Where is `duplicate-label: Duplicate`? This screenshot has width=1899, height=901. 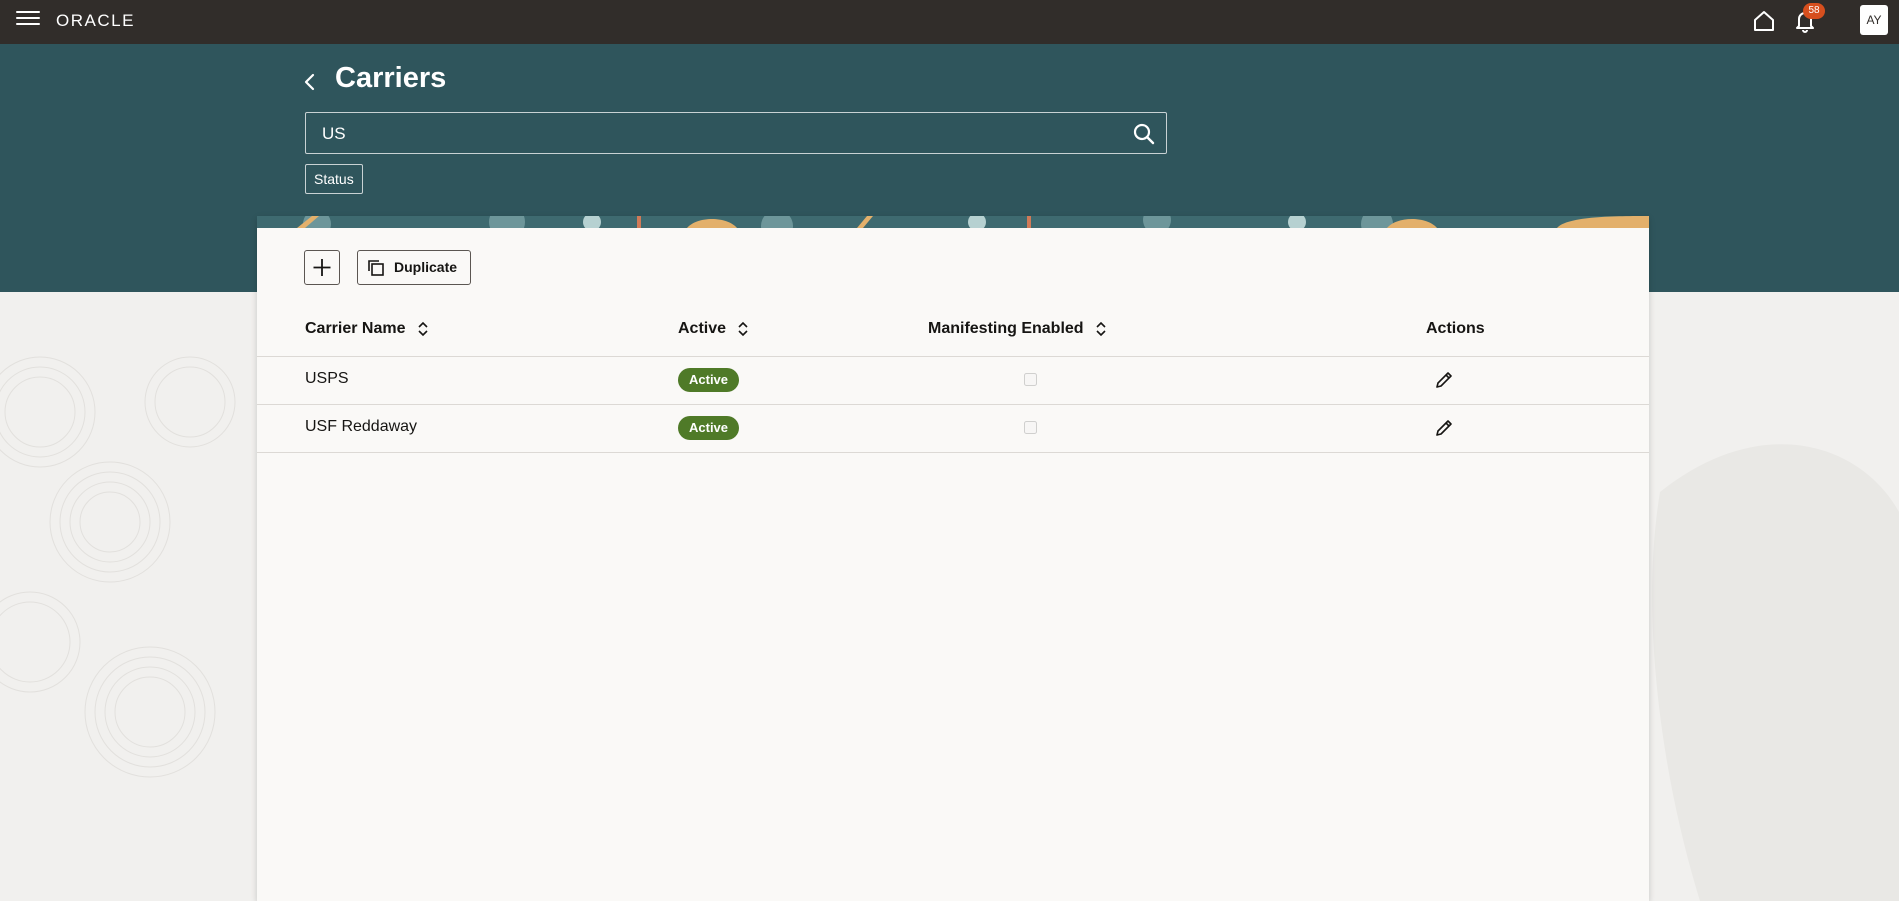
duplicate-label: Duplicate is located at coordinates (426, 267).